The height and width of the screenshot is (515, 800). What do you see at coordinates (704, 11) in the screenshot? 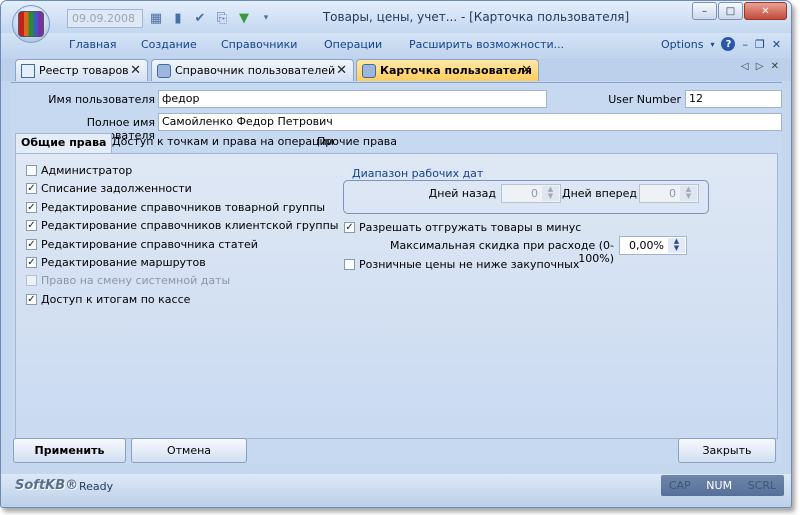
I see `minimize-button: –` at bounding box center [704, 11].